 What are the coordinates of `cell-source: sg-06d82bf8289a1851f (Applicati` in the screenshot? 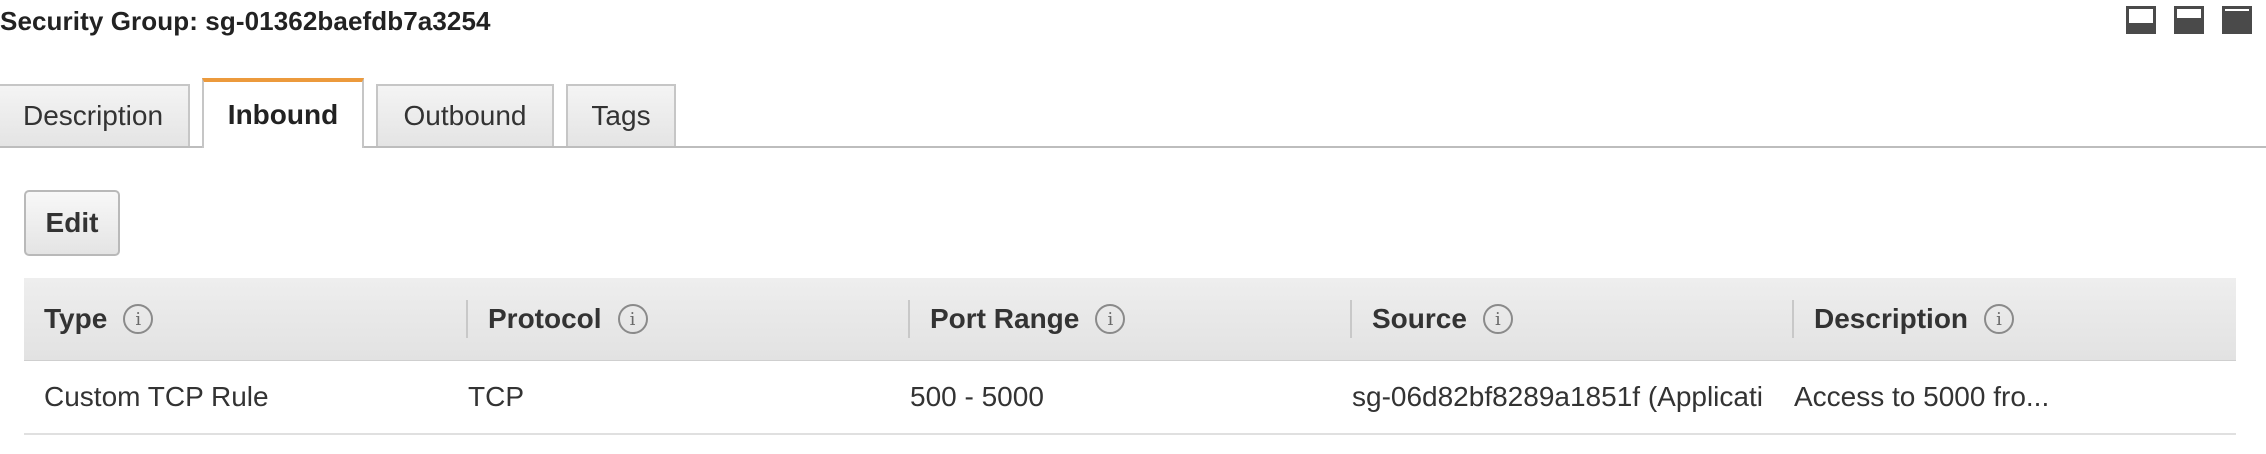 It's located at (1557, 396).